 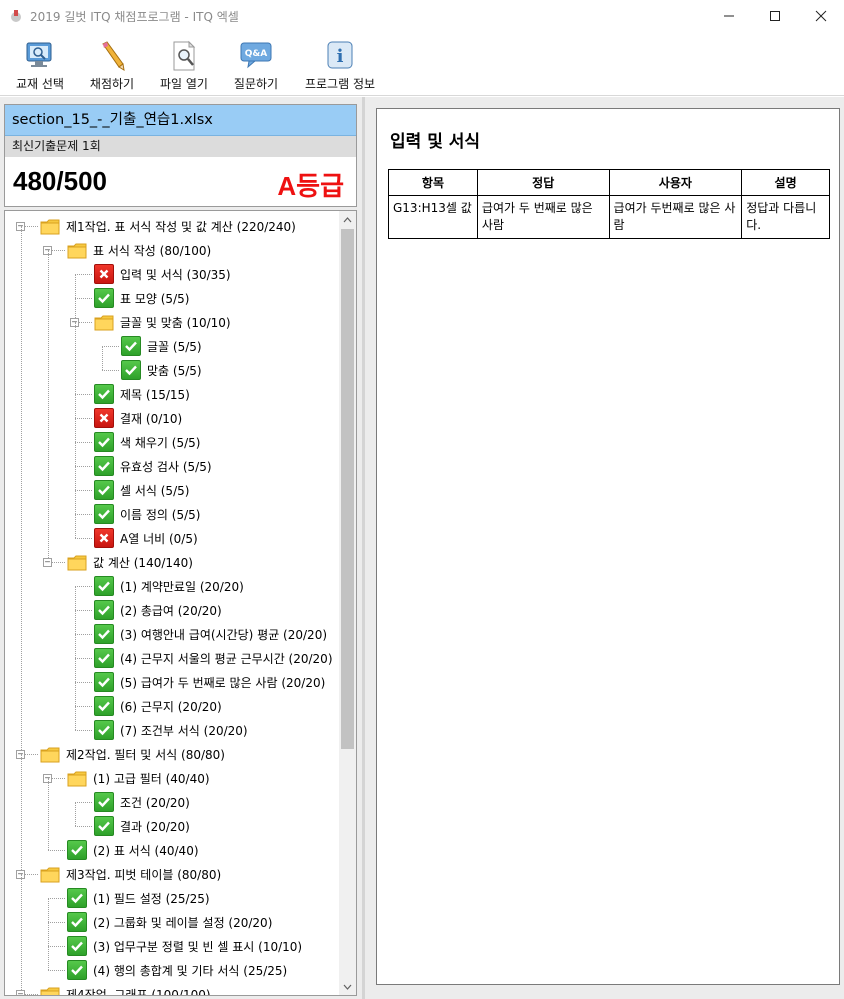 I want to click on tree-folder-item: 제1작업. 표 서식 작성 및 값 계산 (220/240), so click(x=168, y=226).